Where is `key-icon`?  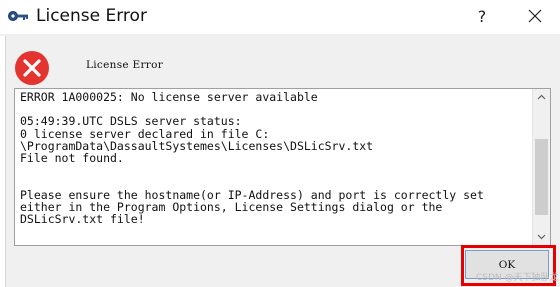
key-icon is located at coordinates (18, 16).